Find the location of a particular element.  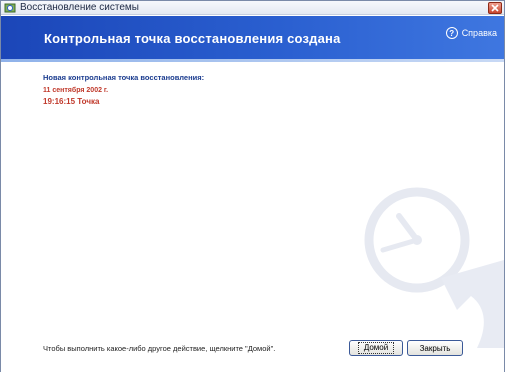

system-restore-icon is located at coordinates (10, 8).